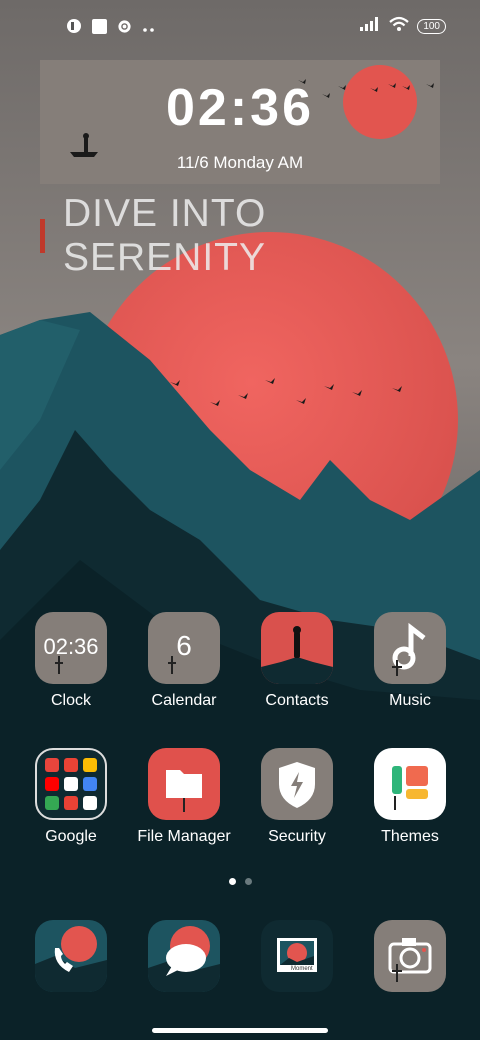 The height and width of the screenshot is (1040, 480). I want to click on gallery-icon: Moment, so click(297, 956).